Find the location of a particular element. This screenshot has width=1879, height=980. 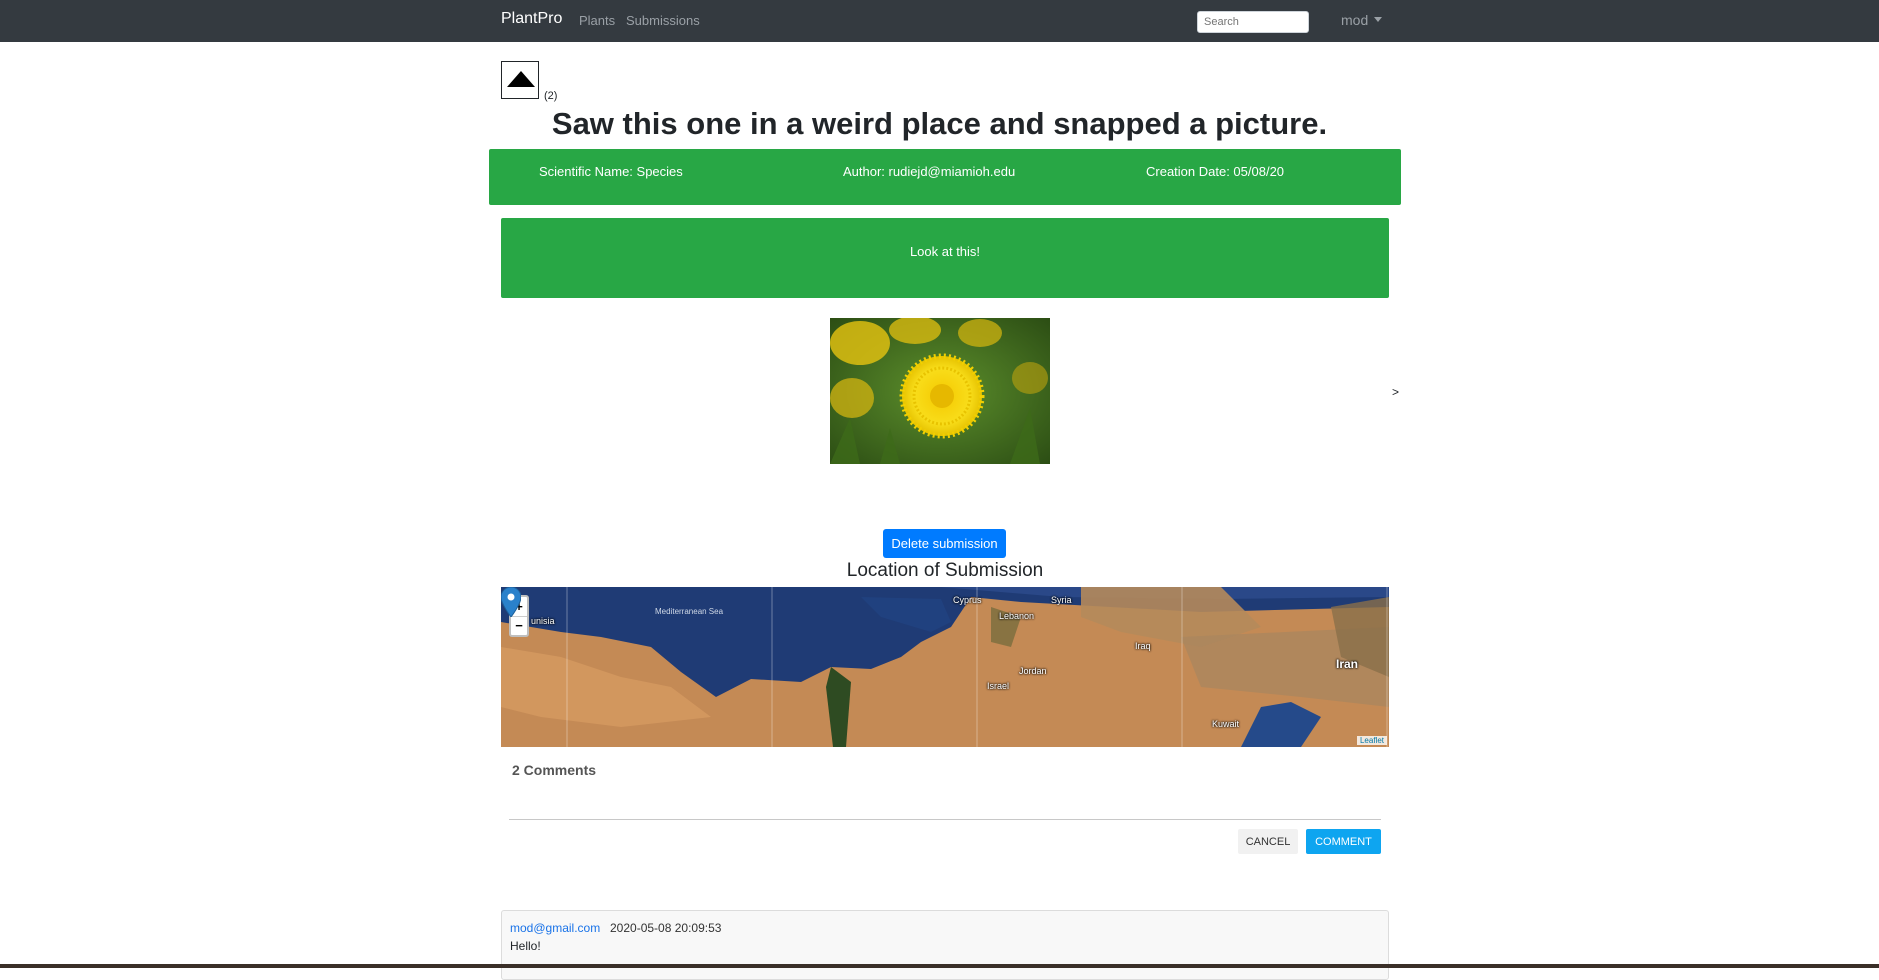

map-label-tunisia: unisia is located at coordinates (543, 621).